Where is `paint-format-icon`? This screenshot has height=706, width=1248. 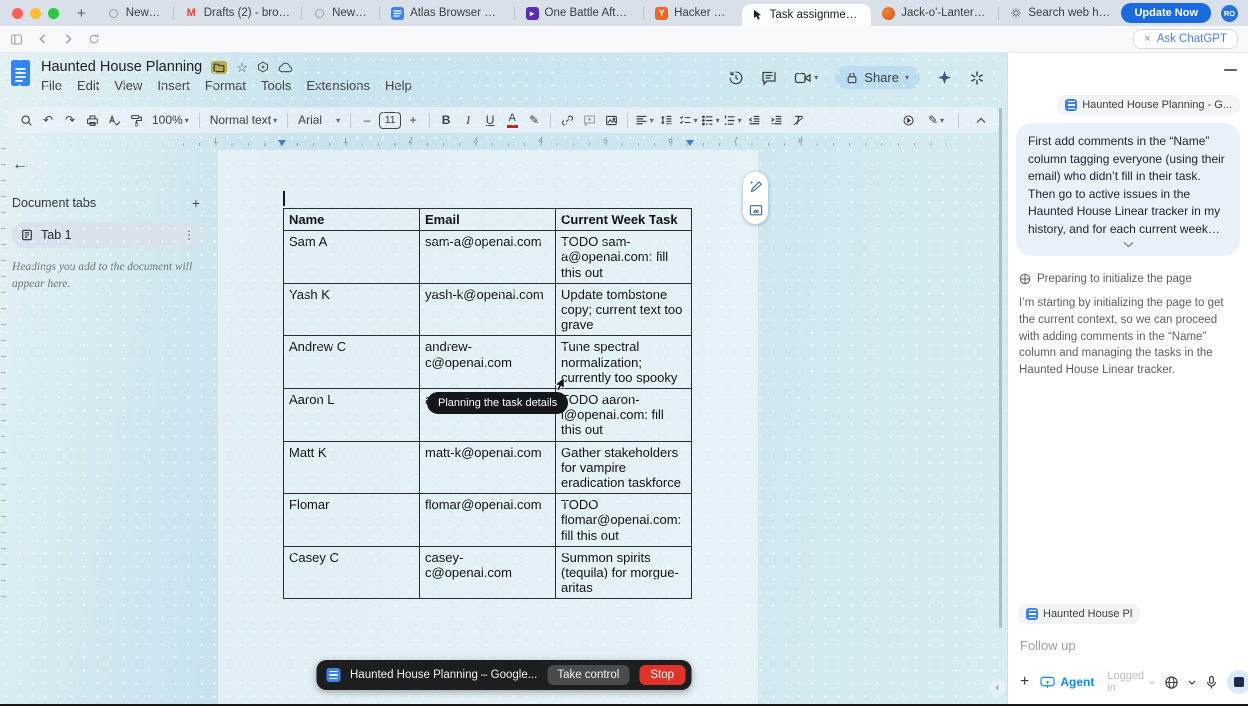 paint-format-icon is located at coordinates (136, 120).